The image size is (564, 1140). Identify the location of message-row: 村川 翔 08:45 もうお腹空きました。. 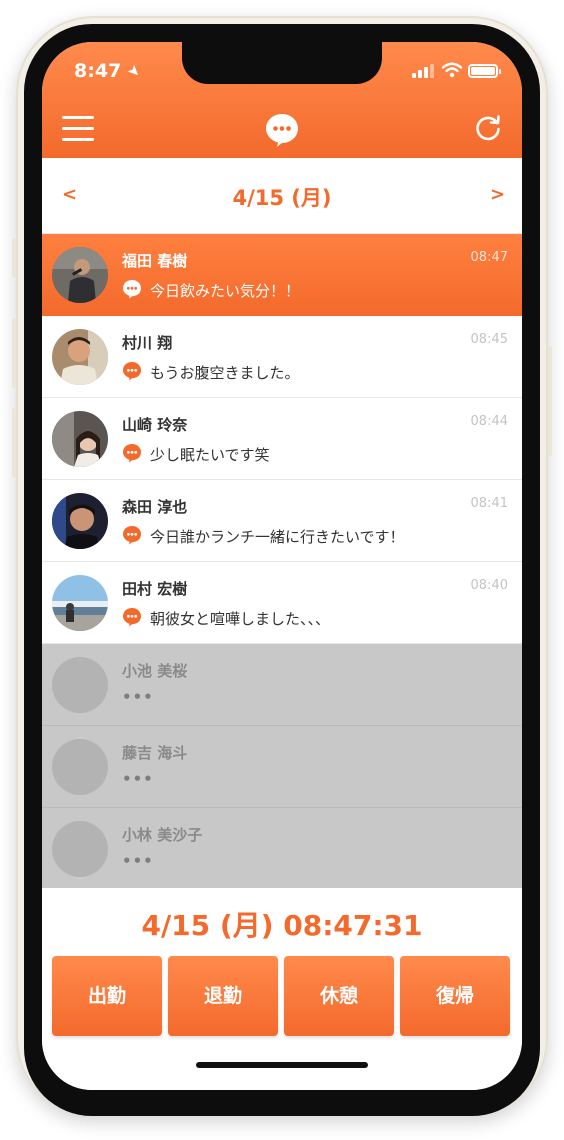
(282, 357).